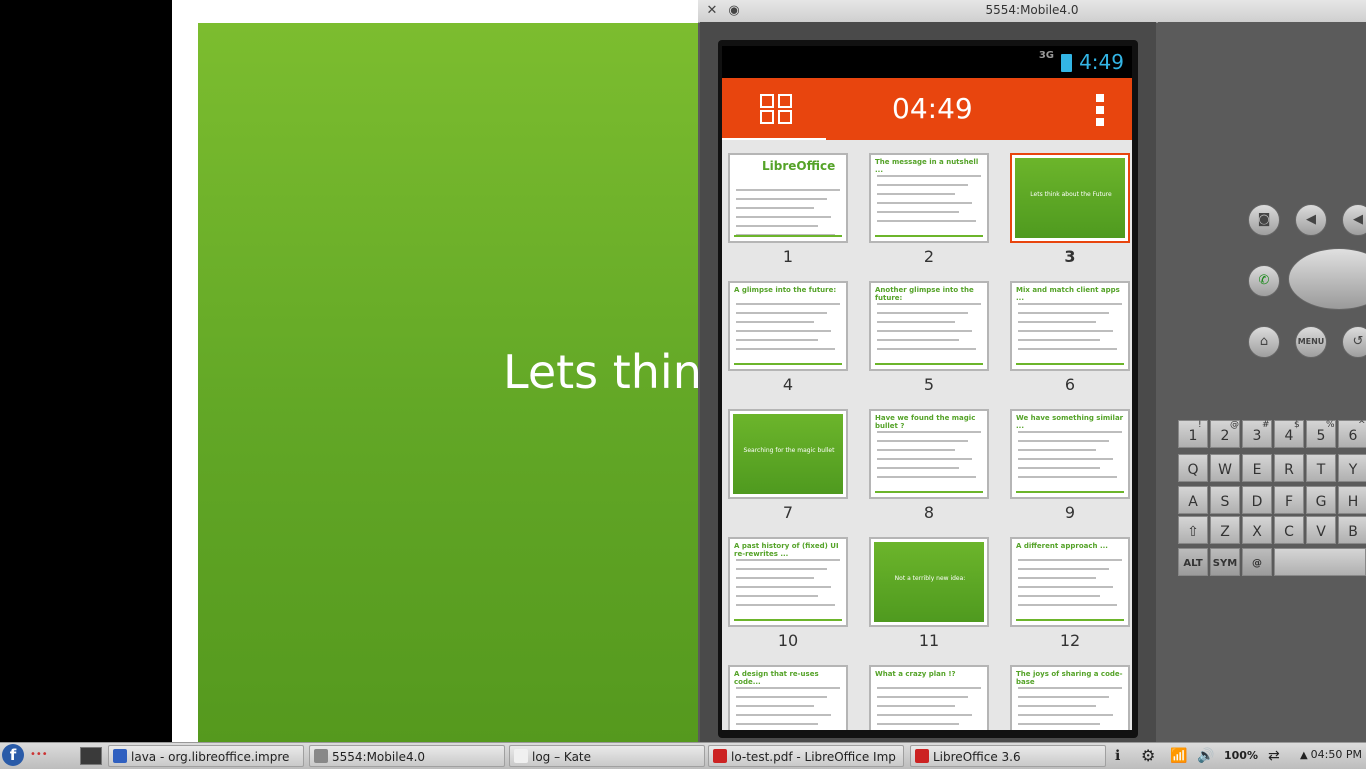 This screenshot has width=1366, height=769. What do you see at coordinates (929, 512) in the screenshot?
I see `slide-number: 8` at bounding box center [929, 512].